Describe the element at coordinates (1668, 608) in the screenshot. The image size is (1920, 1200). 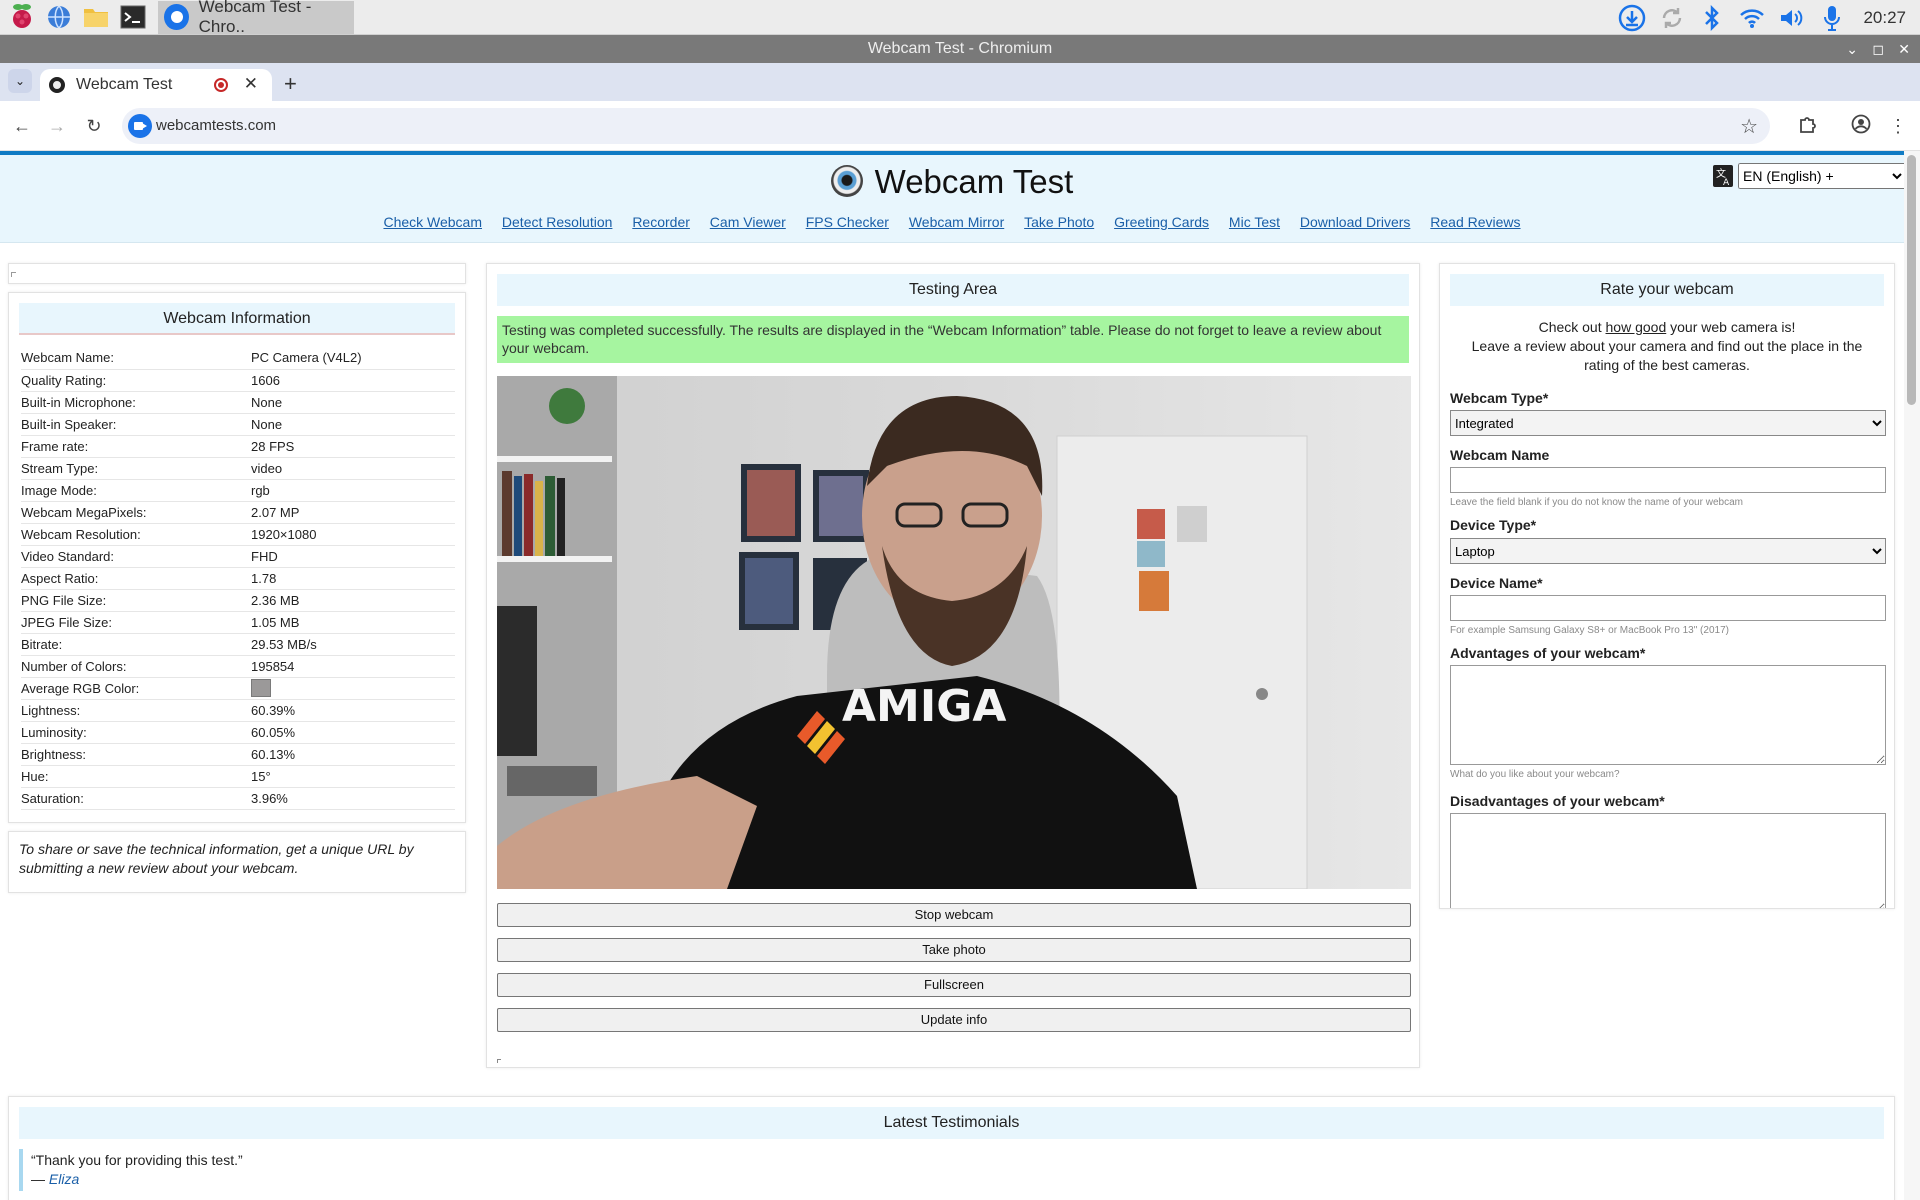
I see `device-name-input` at that location.